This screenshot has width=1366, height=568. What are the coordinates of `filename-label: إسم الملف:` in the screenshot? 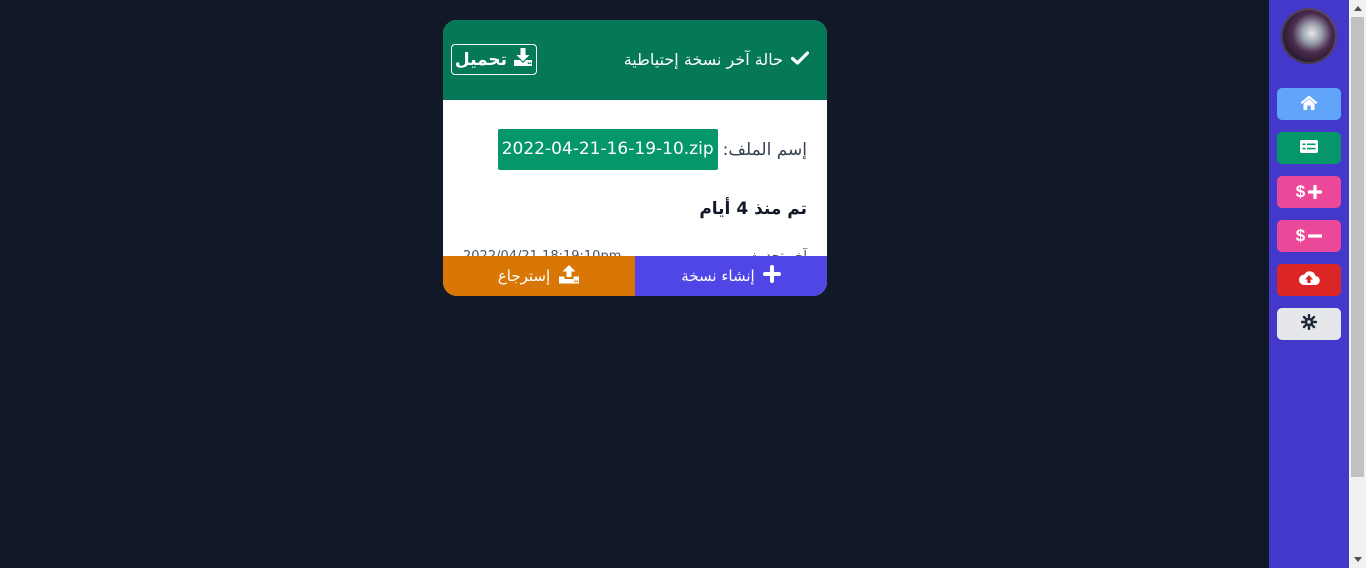 It's located at (764, 149).